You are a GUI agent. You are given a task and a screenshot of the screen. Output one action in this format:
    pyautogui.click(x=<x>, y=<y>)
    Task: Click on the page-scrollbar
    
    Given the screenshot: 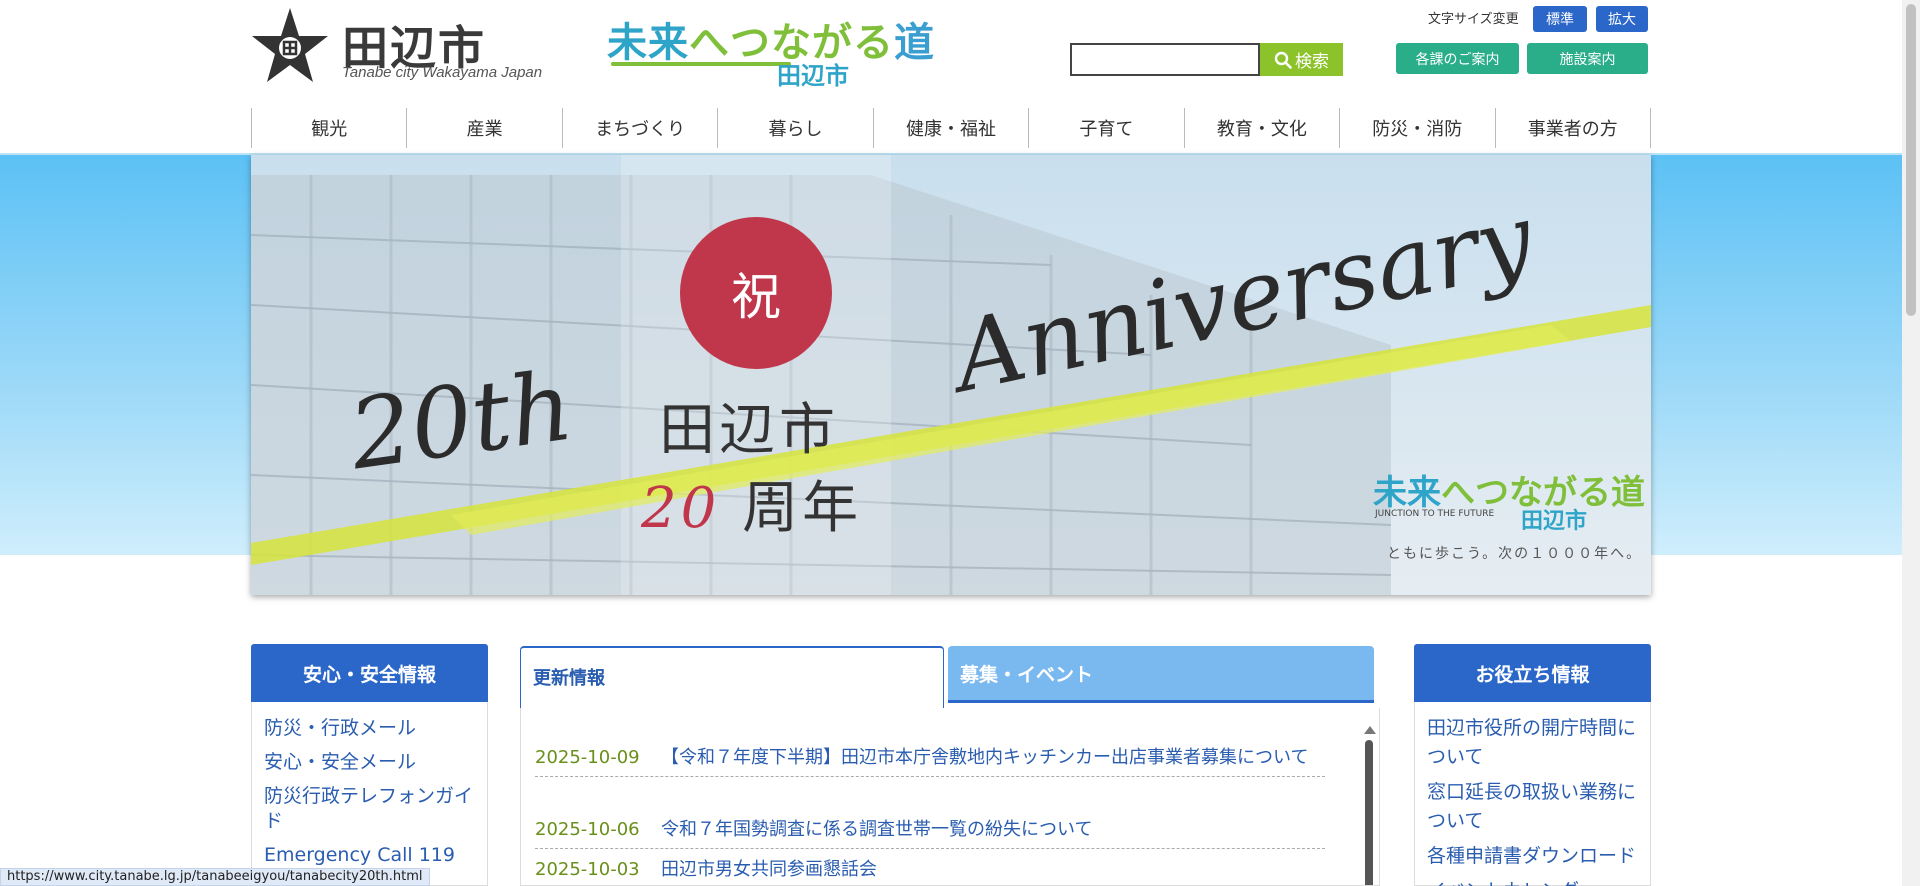 What is the action you would take?
    pyautogui.click(x=1911, y=443)
    